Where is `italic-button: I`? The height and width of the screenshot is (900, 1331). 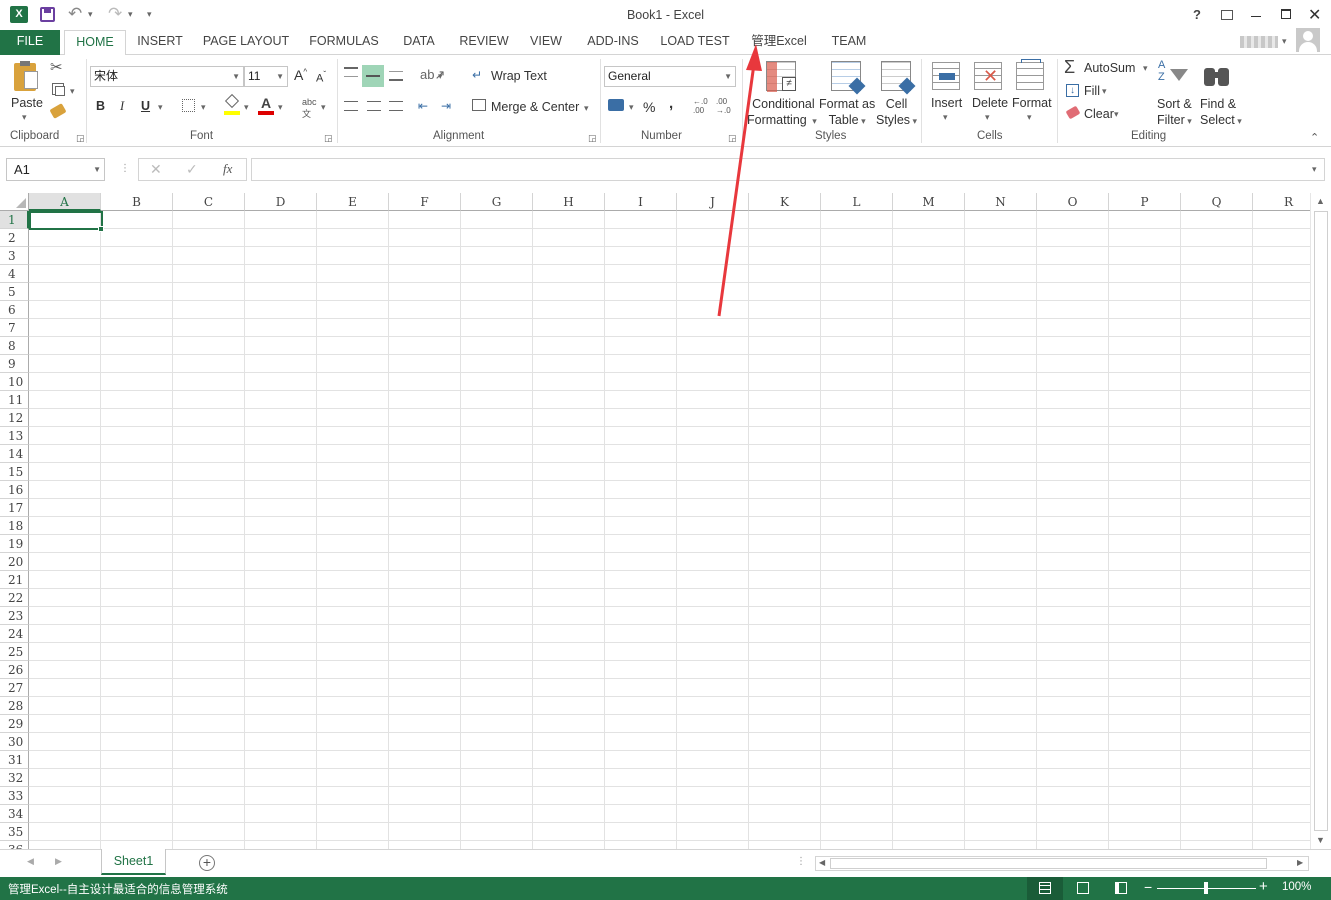 italic-button: I is located at coordinates (122, 106).